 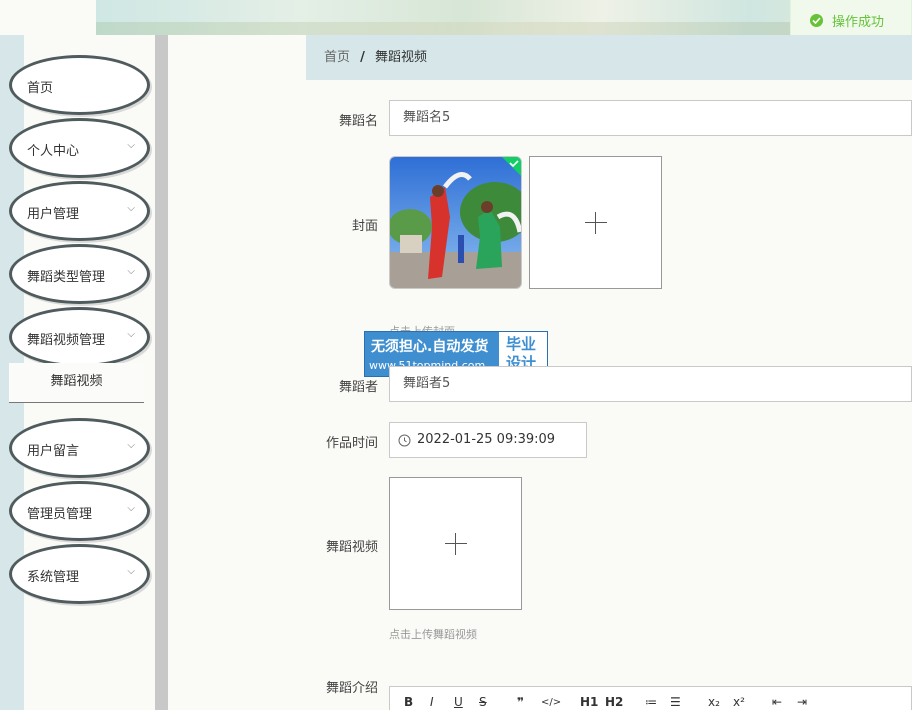 What do you see at coordinates (161, 372) in the screenshot?
I see `sidebar-divider` at bounding box center [161, 372].